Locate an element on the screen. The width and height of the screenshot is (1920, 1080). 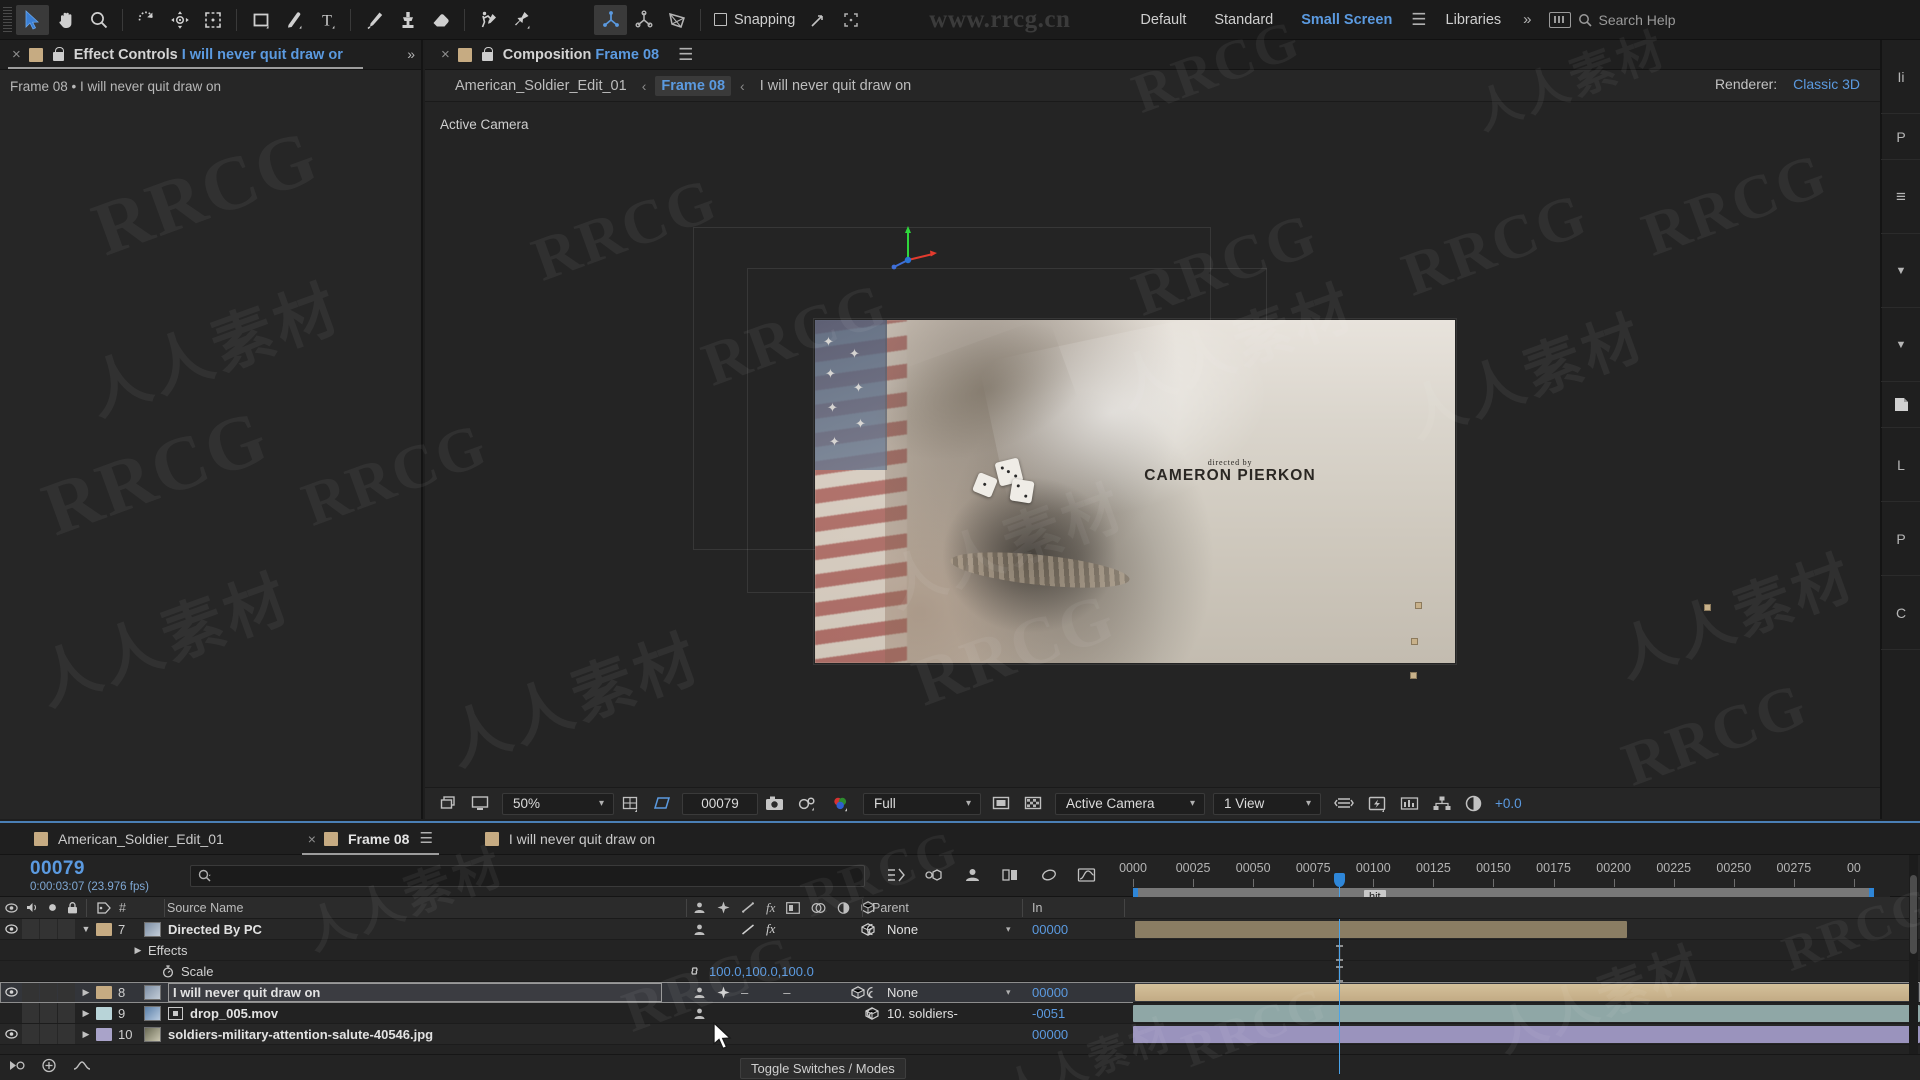
workspace-small-screen: Small Screen is located at coordinates (1346, 20).